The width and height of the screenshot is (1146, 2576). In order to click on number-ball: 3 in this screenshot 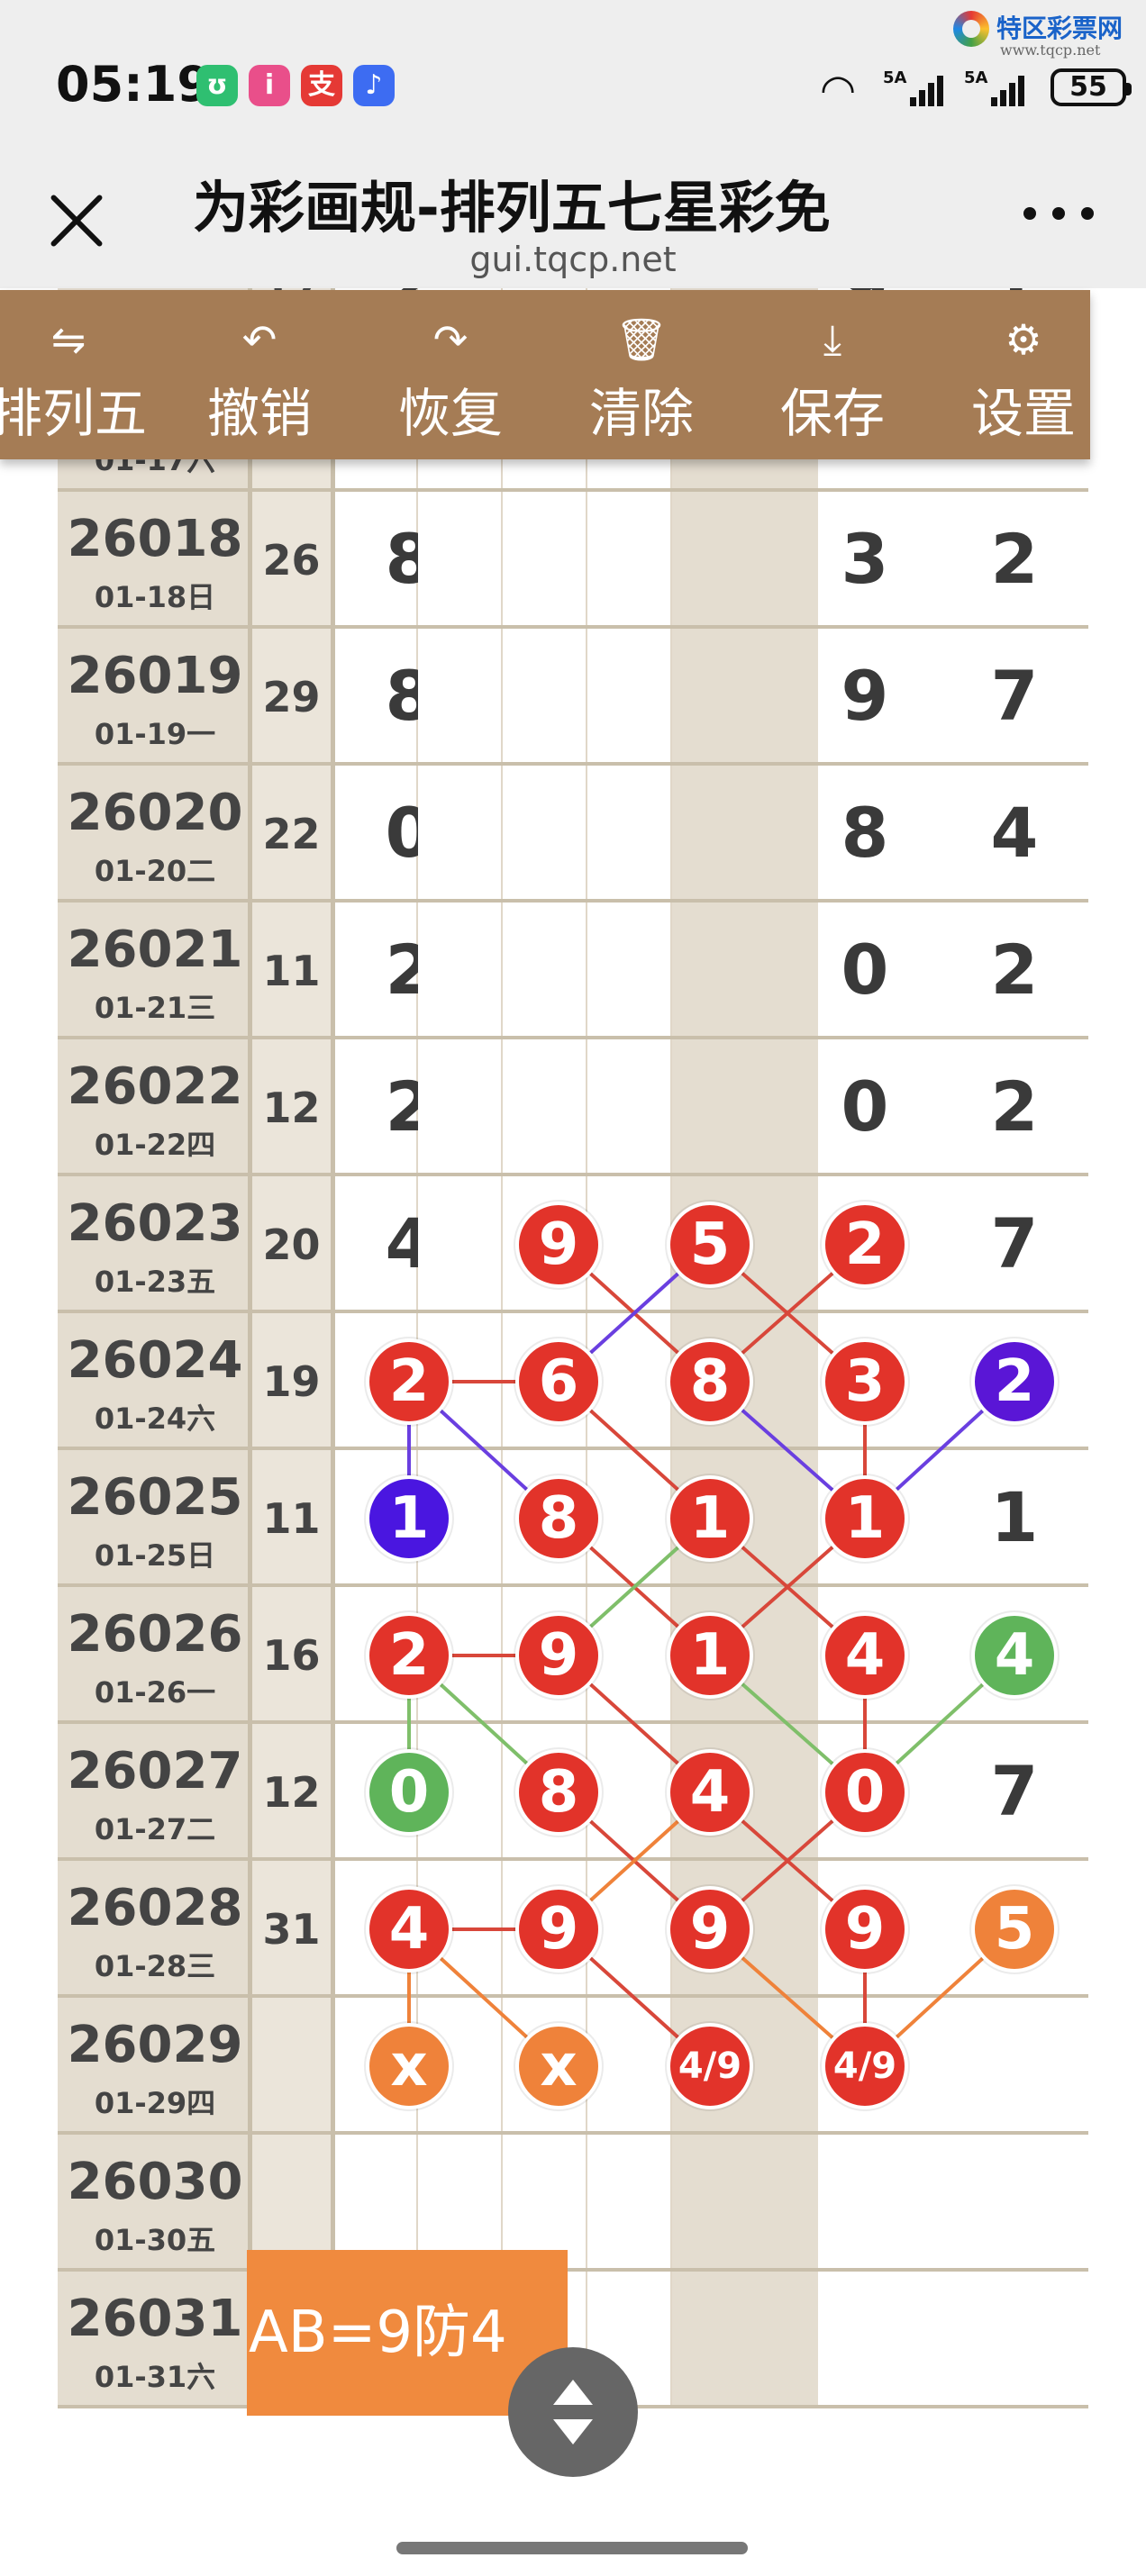, I will do `click(865, 1381)`.